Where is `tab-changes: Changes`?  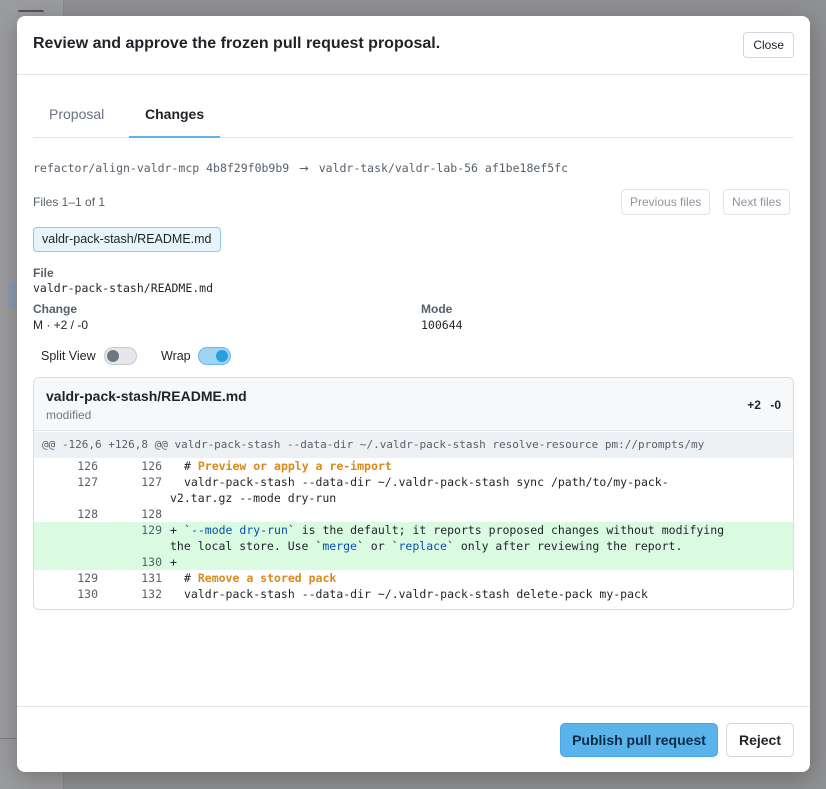 tab-changes: Changes is located at coordinates (175, 118).